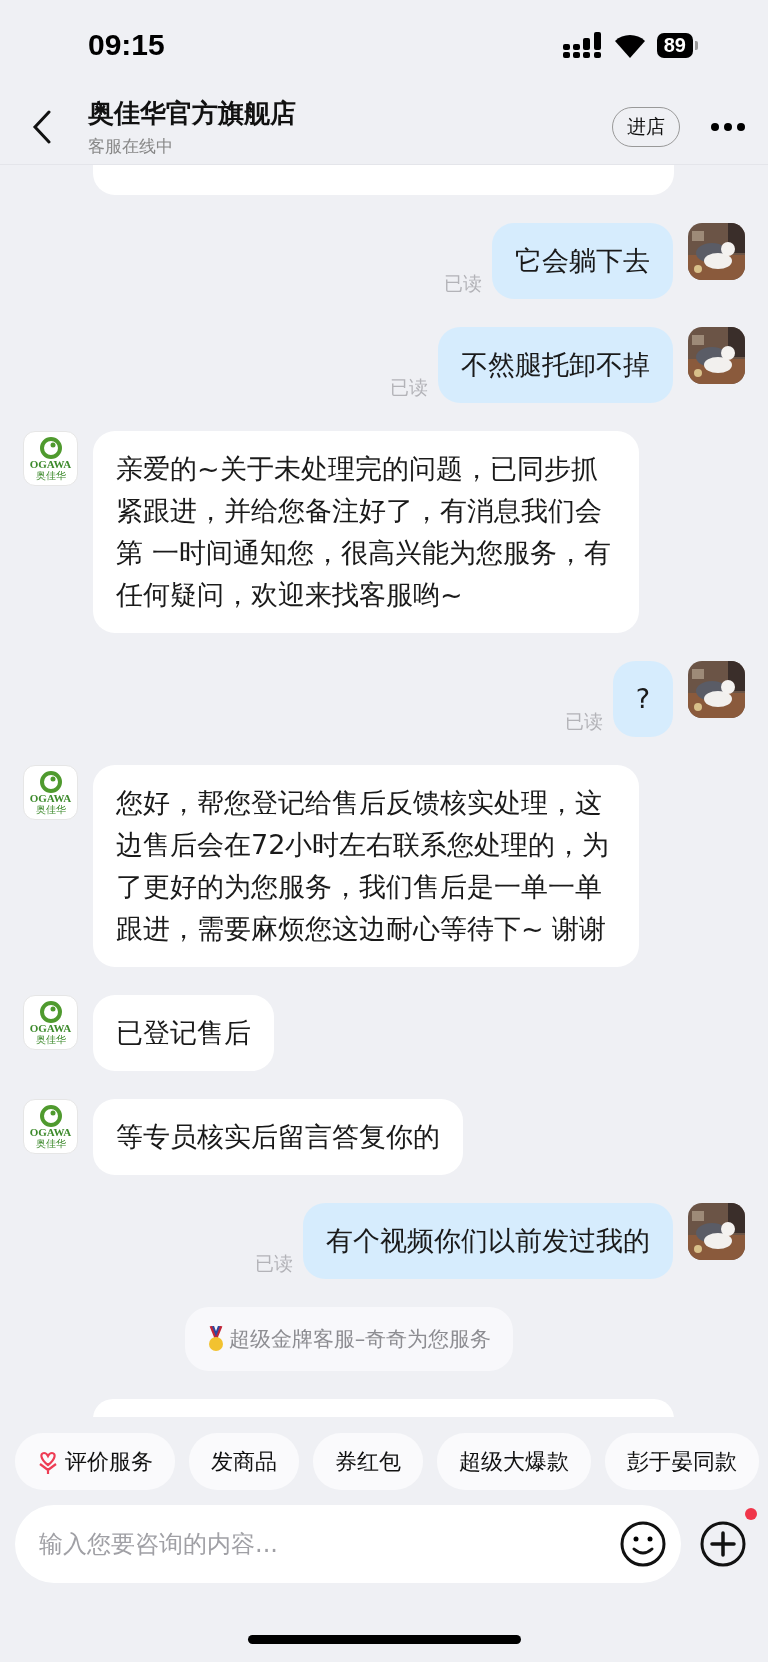 This screenshot has height=1662, width=768. What do you see at coordinates (366, 866) in the screenshot?
I see `message-bubble: 您好，帮您登记给售后反馈核实处理，这边售后会在72小时左右联系您处理的，为了更好的为您服务，我们售后是一单一单跟进，需要麻烦您这边耐心等待下~ 谢谢` at bounding box center [366, 866].